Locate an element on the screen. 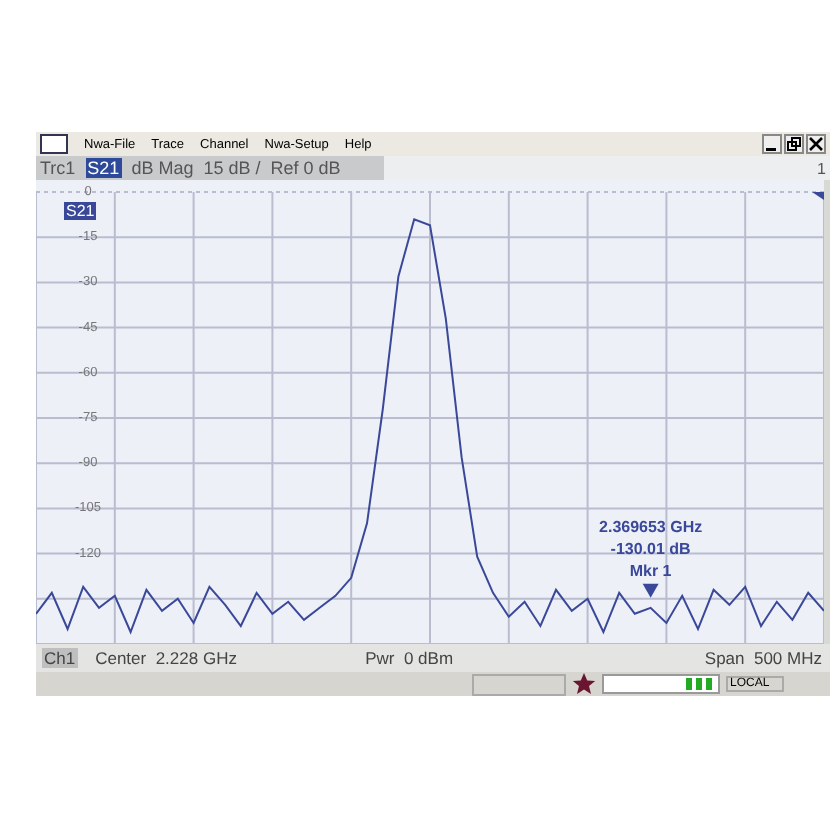 This screenshot has height=840, width=840. channel-label: Ch1 is located at coordinates (60, 658).